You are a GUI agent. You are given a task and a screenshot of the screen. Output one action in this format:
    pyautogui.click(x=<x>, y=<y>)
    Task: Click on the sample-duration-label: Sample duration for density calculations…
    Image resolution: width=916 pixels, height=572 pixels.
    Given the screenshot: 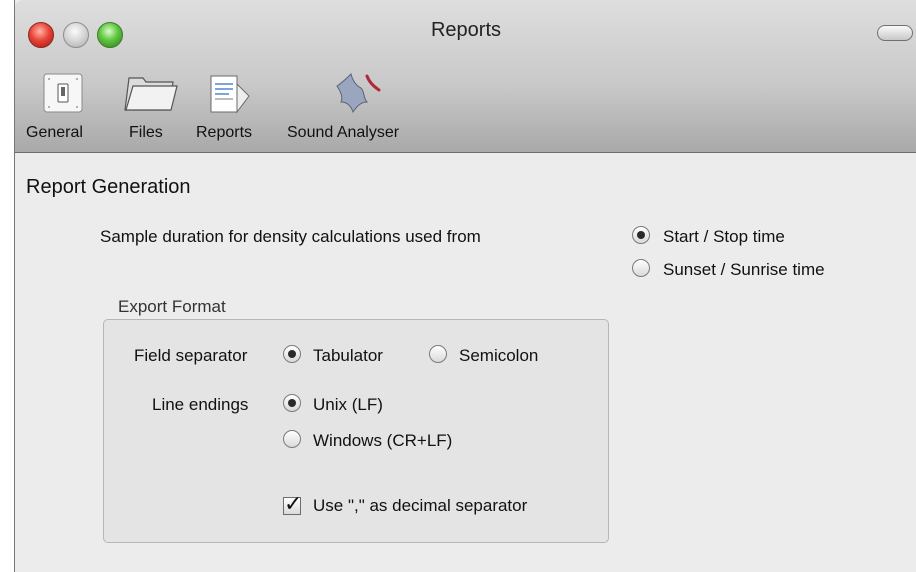 What is the action you would take?
    pyautogui.click(x=290, y=236)
    